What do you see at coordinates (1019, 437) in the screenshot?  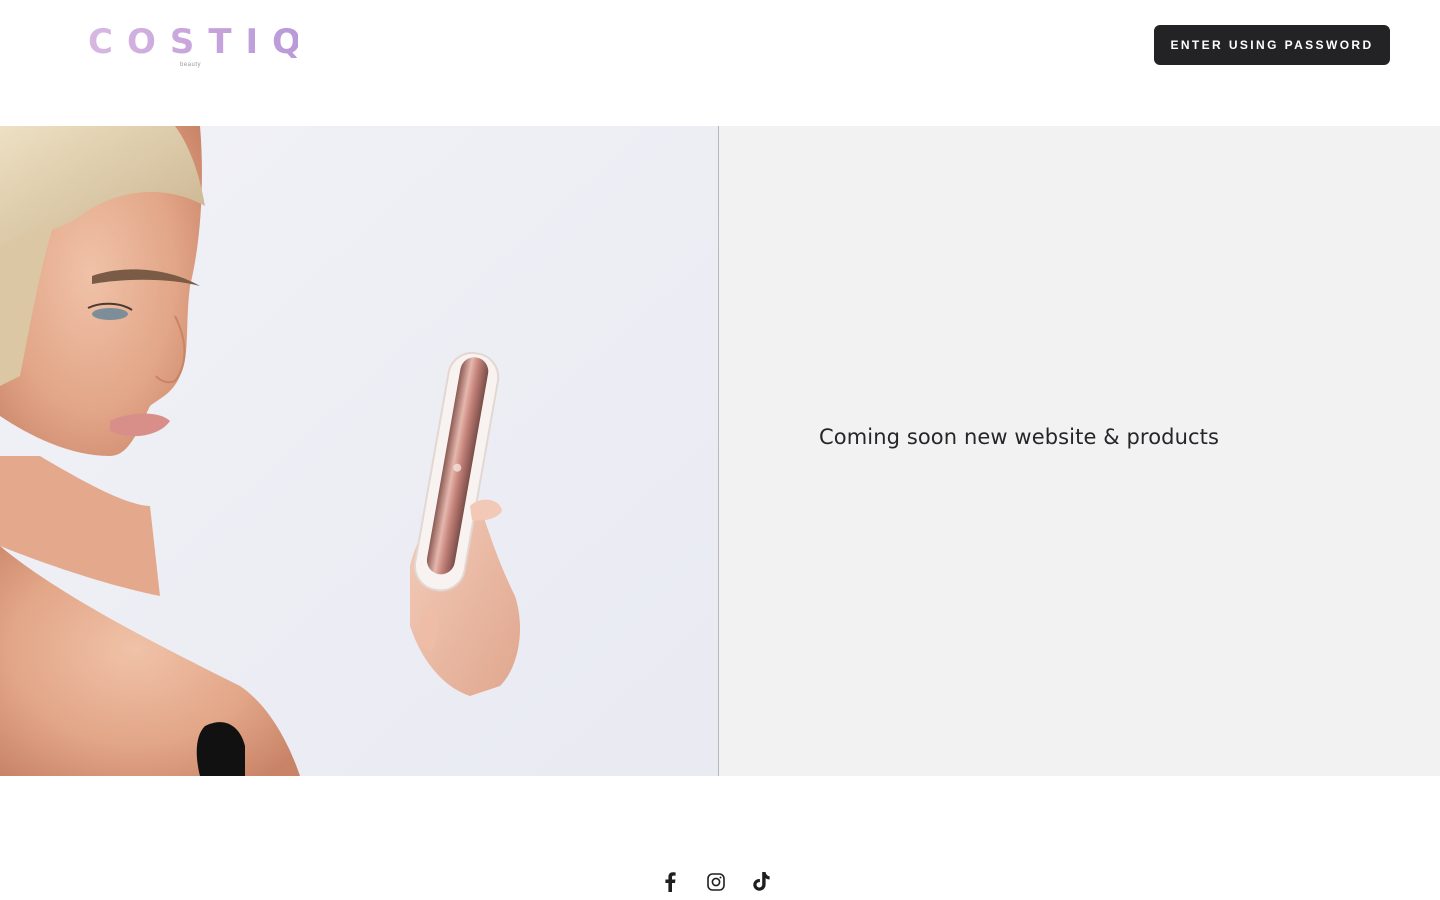 I see `coming-soon-text: Coming soon new website & products` at bounding box center [1019, 437].